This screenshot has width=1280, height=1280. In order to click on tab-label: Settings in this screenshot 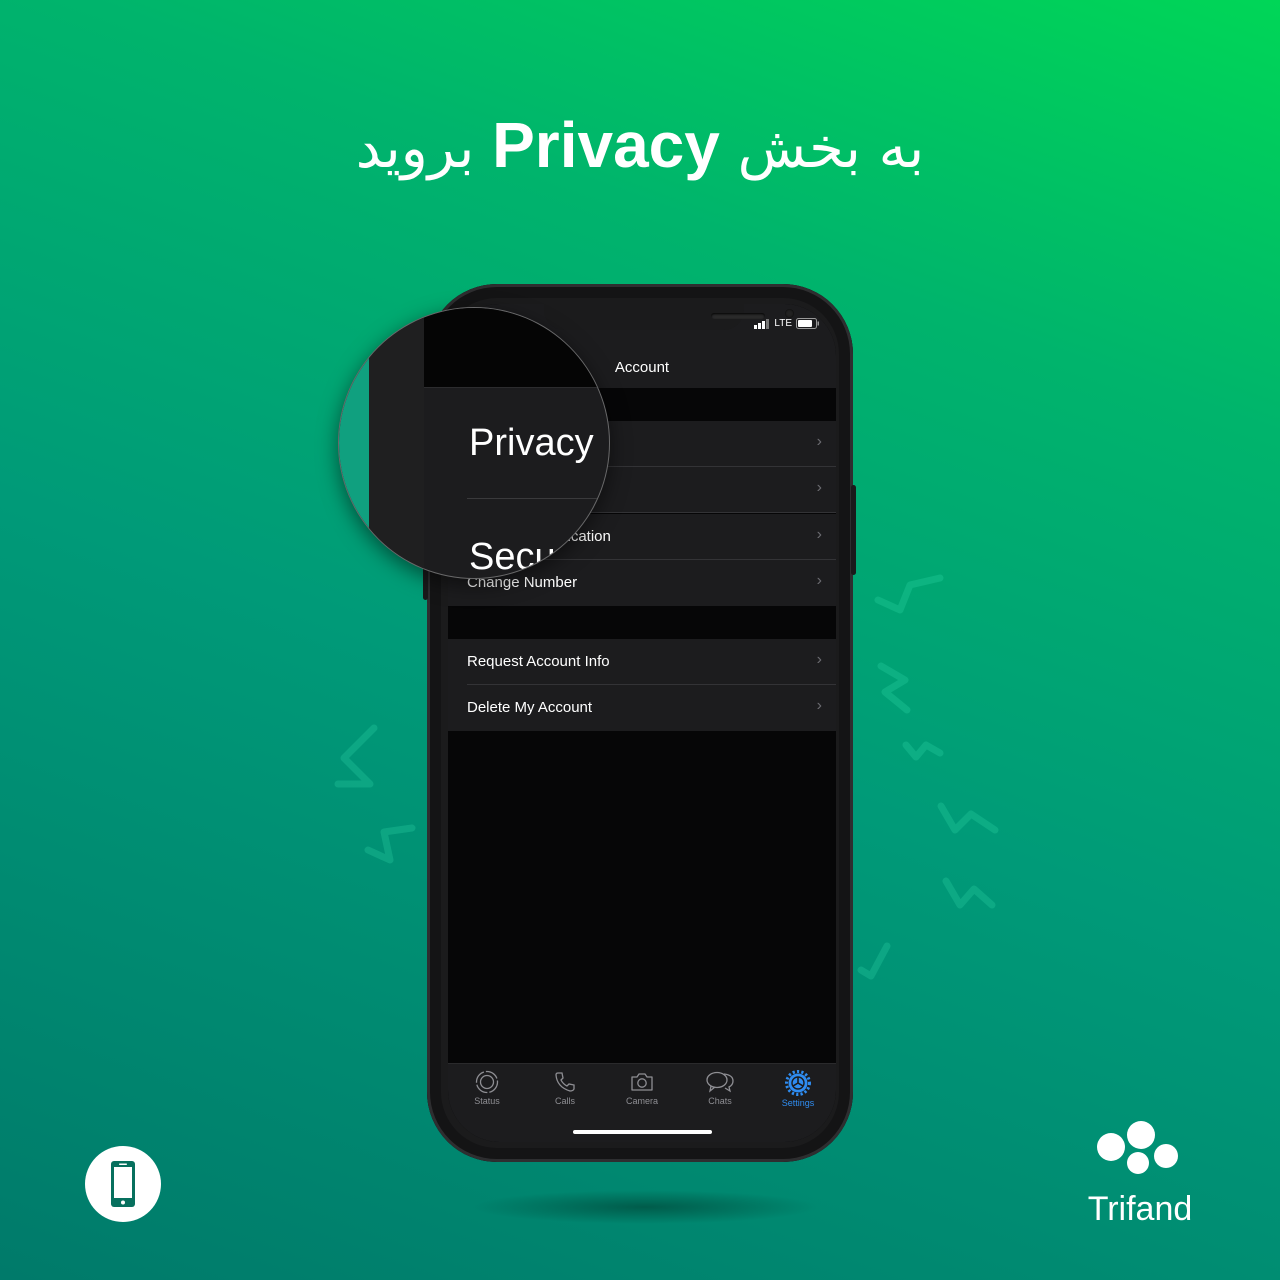, I will do `click(798, 1103)`.